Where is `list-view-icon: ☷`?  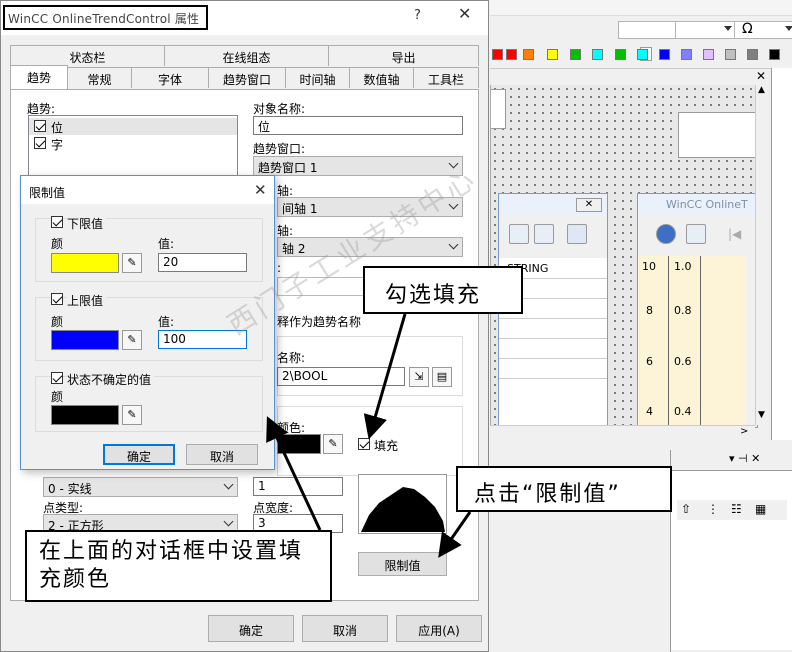
list-view-icon: ☷ is located at coordinates (736, 509).